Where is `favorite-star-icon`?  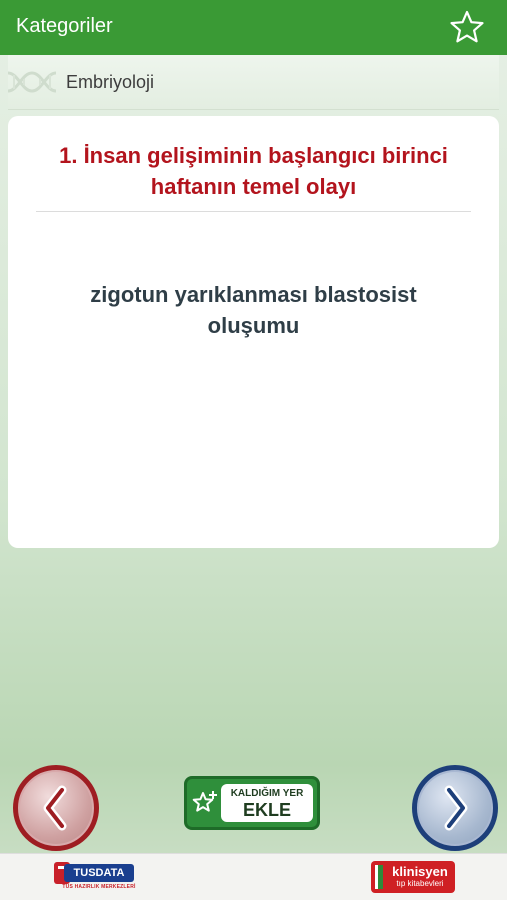 favorite-star-icon is located at coordinates (467, 27).